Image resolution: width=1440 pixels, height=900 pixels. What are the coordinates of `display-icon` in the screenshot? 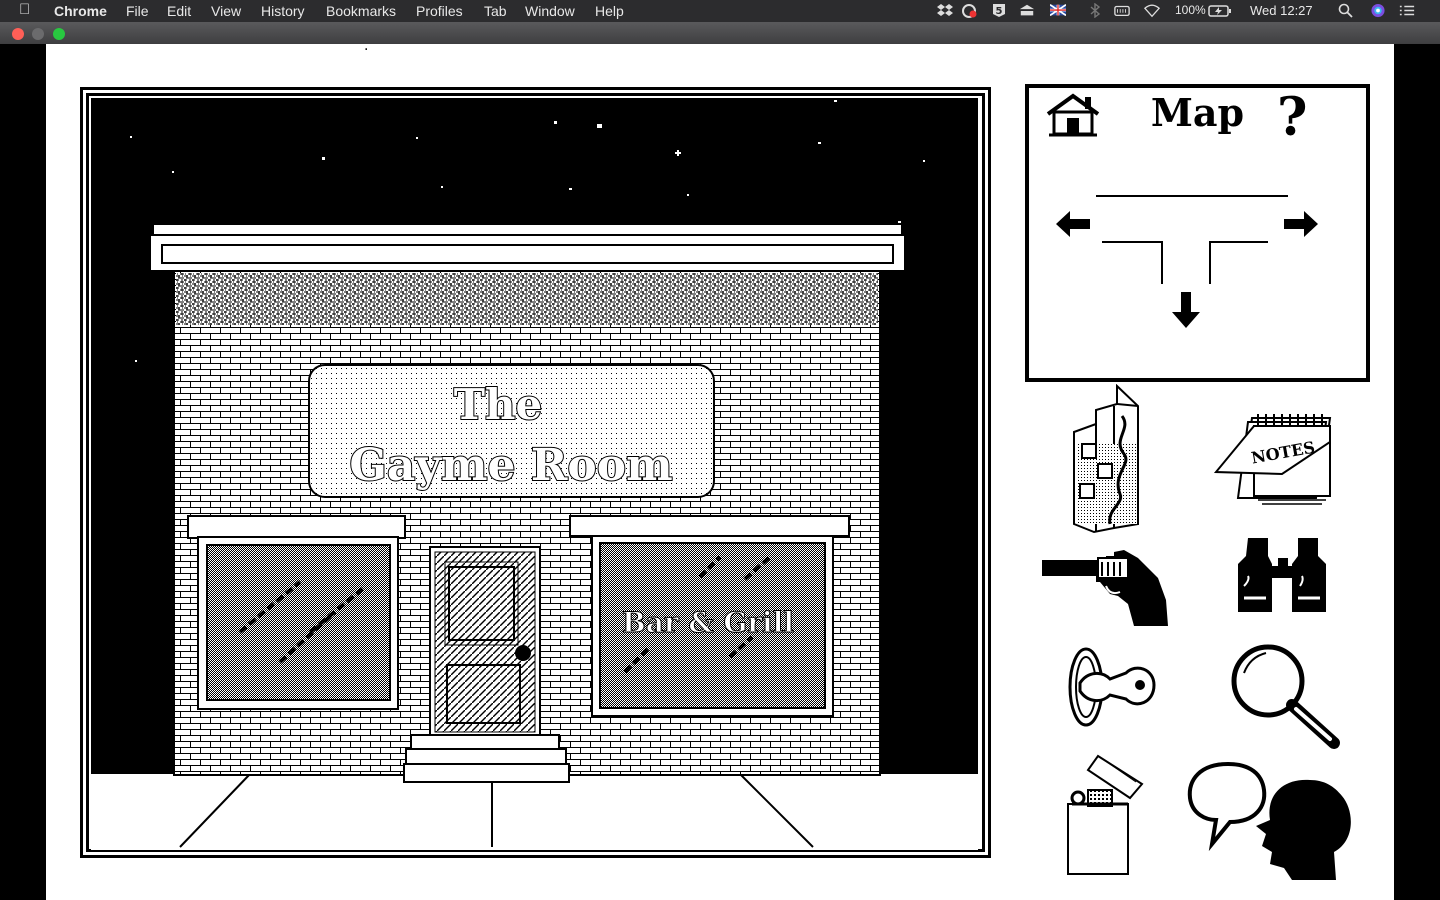 It's located at (1027, 10).